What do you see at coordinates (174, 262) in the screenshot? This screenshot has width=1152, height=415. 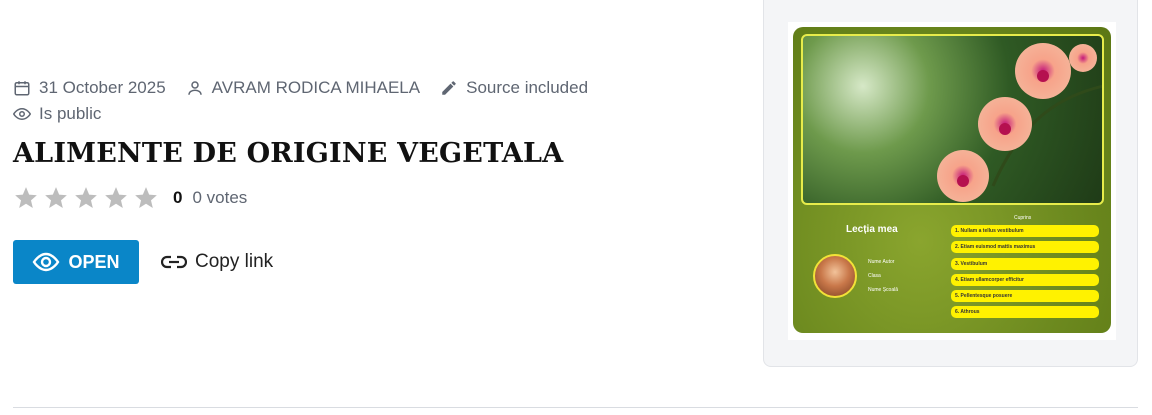 I see `link-icon` at bounding box center [174, 262].